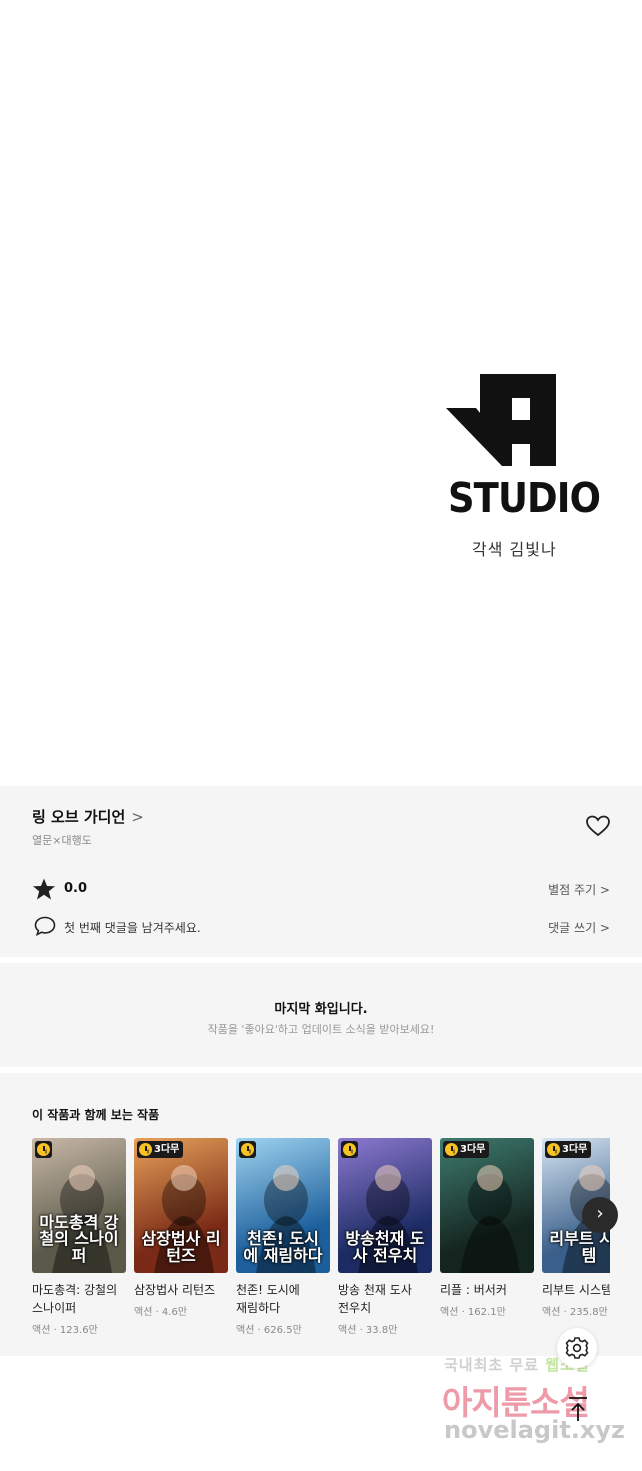  I want to click on rate-button: 별점 주기 >, so click(579, 889).